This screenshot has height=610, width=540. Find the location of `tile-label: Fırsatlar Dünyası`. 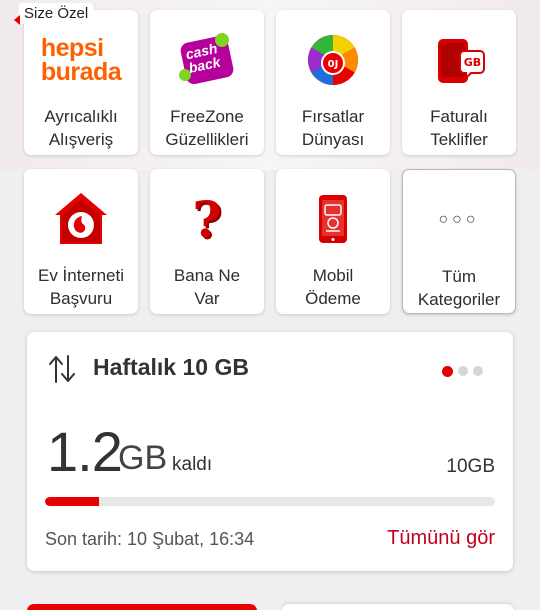

tile-label: Fırsatlar Dünyası is located at coordinates (333, 128).